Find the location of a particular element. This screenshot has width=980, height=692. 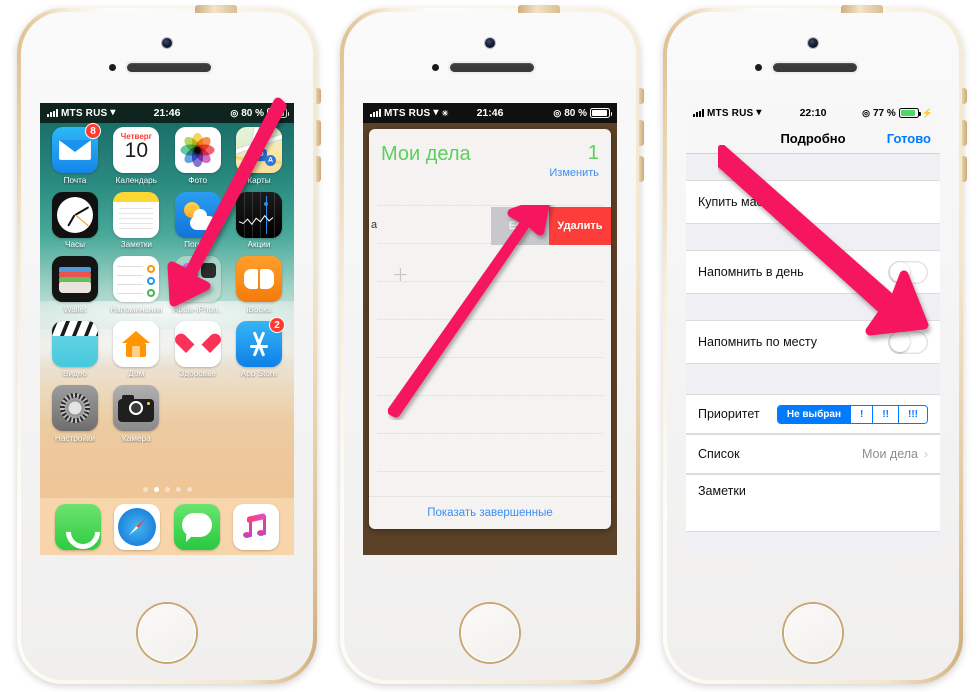

list-row: Список Мои дела › is located at coordinates (813, 454).